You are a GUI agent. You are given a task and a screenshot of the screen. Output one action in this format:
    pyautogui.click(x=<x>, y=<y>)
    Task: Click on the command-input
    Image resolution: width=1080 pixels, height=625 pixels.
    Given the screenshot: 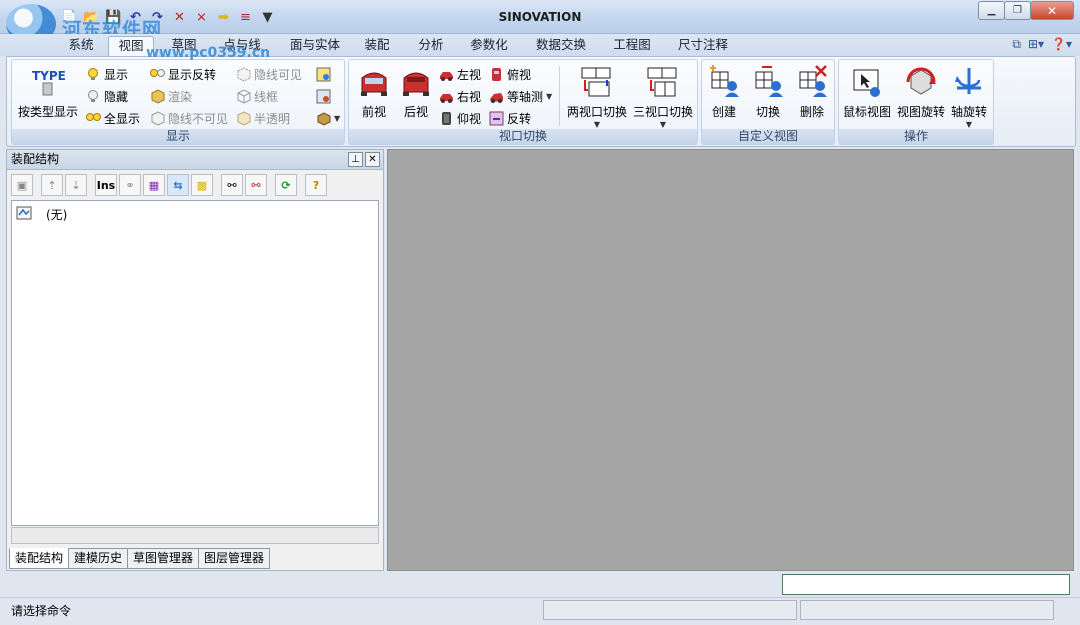 What is the action you would take?
    pyautogui.click(x=926, y=584)
    